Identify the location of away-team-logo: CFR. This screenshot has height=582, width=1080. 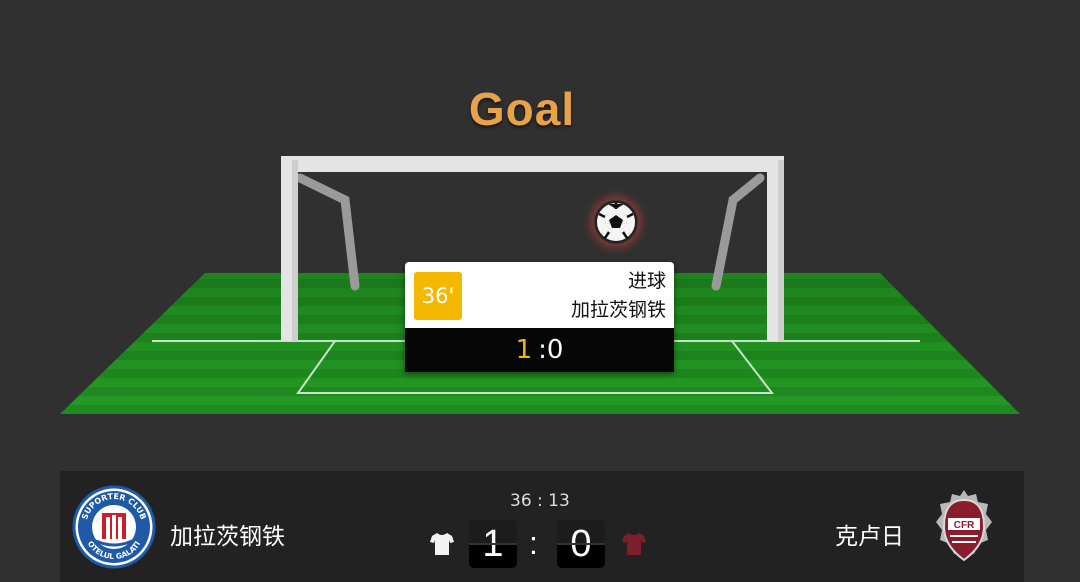
(964, 526).